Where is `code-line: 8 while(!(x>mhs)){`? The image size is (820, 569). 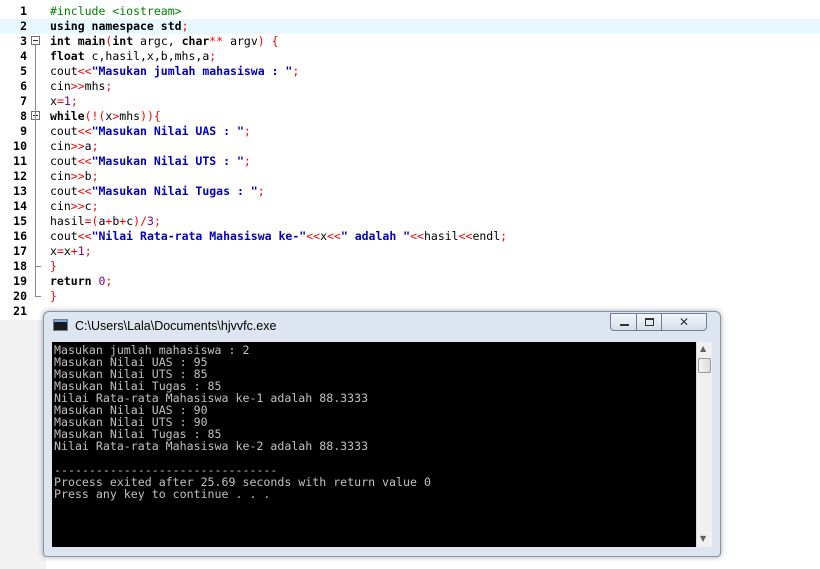 code-line: 8 while(!(x>mhs)){ is located at coordinates (410, 116).